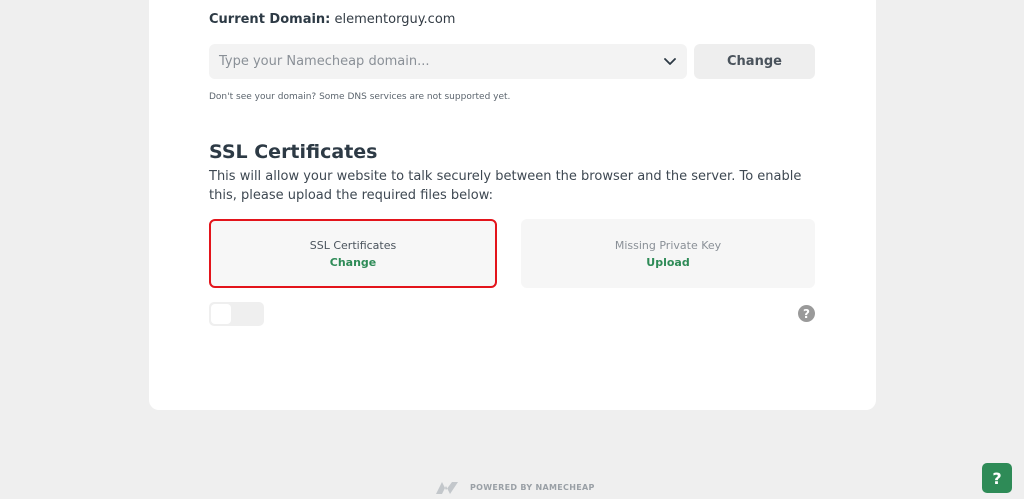 The height and width of the screenshot is (499, 1024). I want to click on ssl-toggle, so click(236, 314).